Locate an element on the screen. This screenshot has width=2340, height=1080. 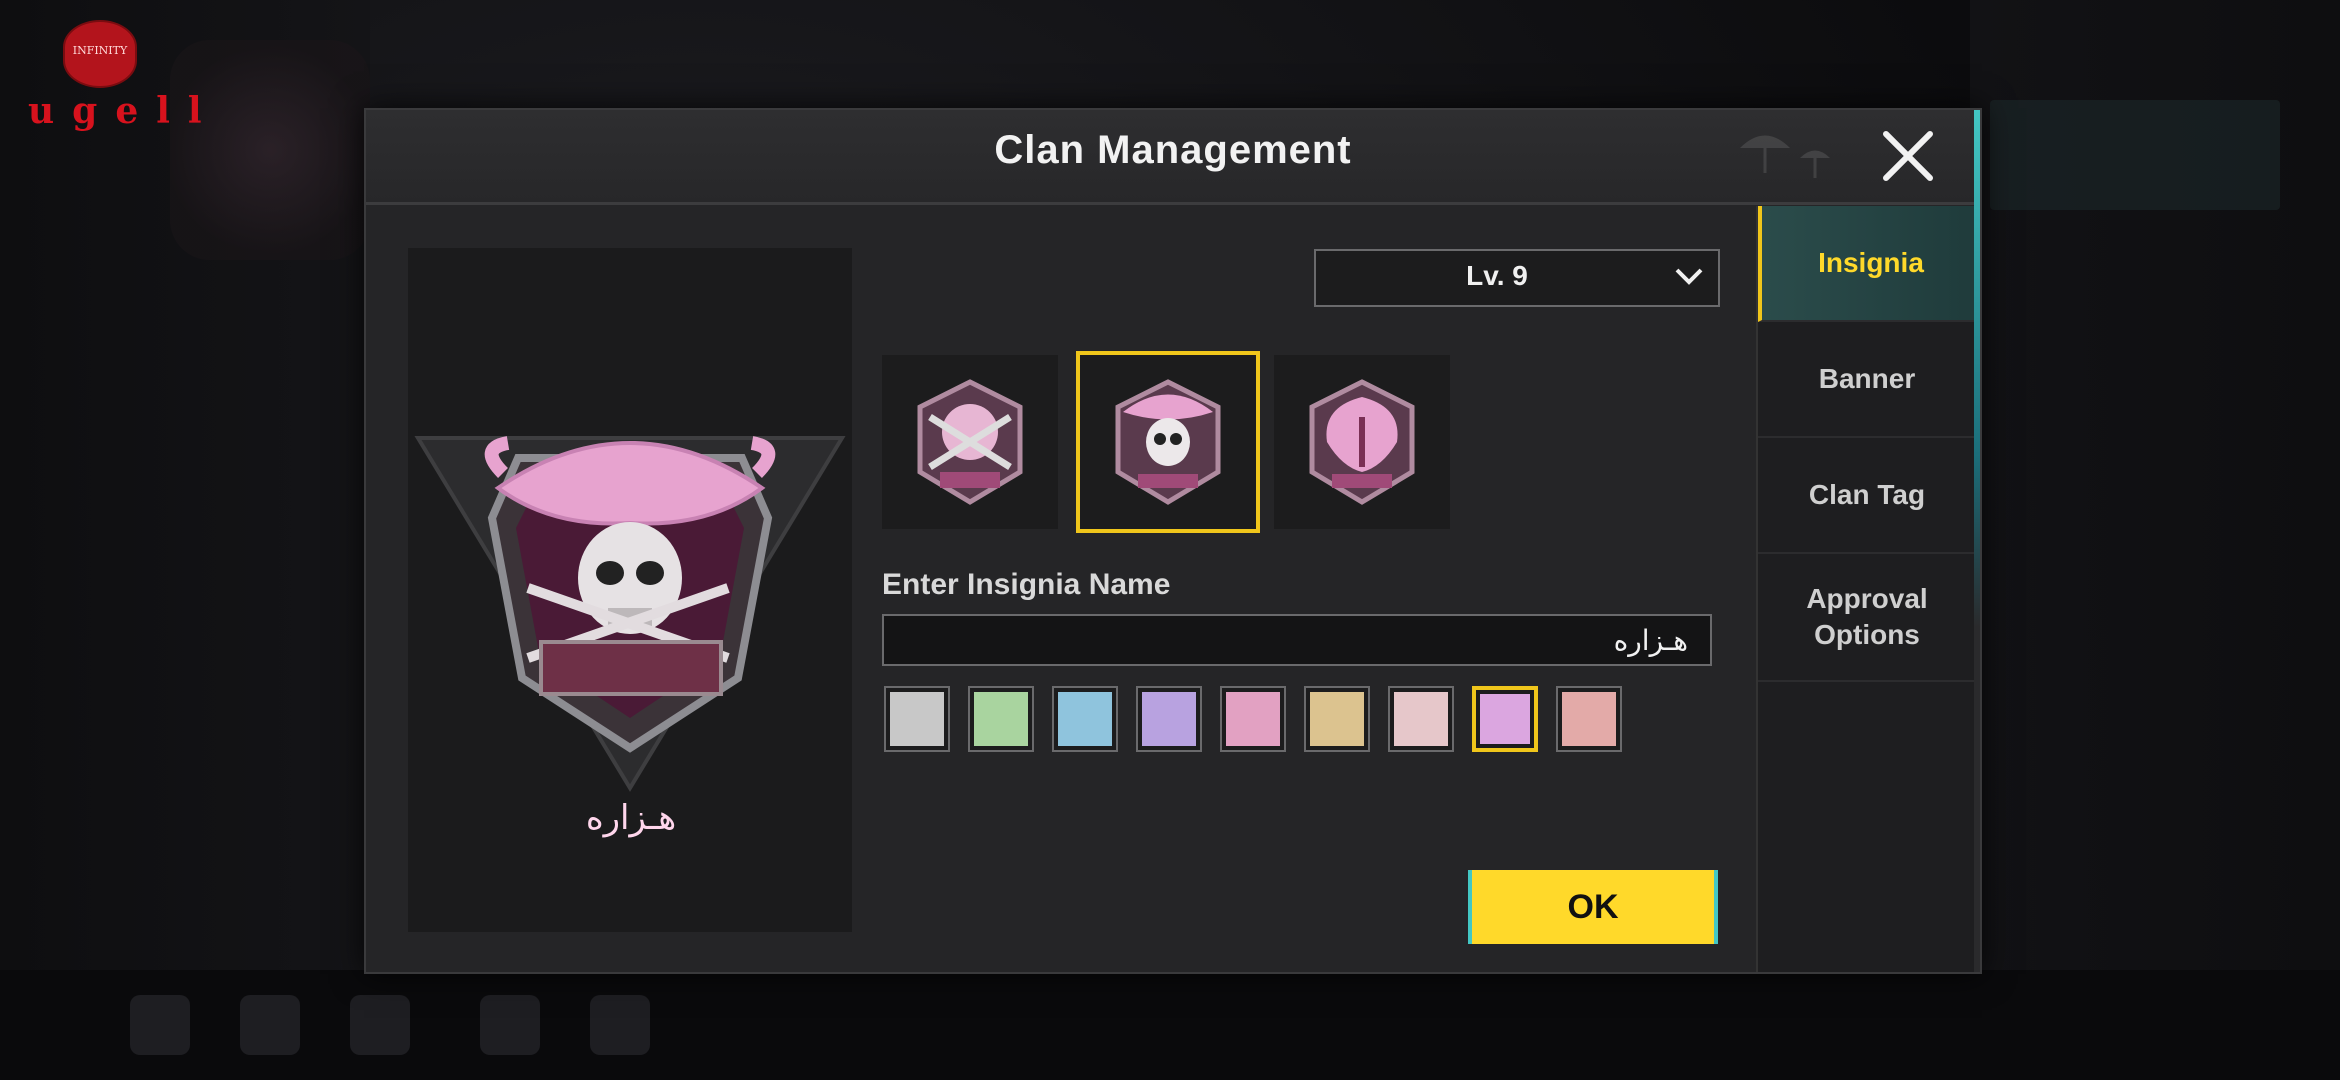
level-dropdown-value: Lv. 9 is located at coordinates (1497, 275).